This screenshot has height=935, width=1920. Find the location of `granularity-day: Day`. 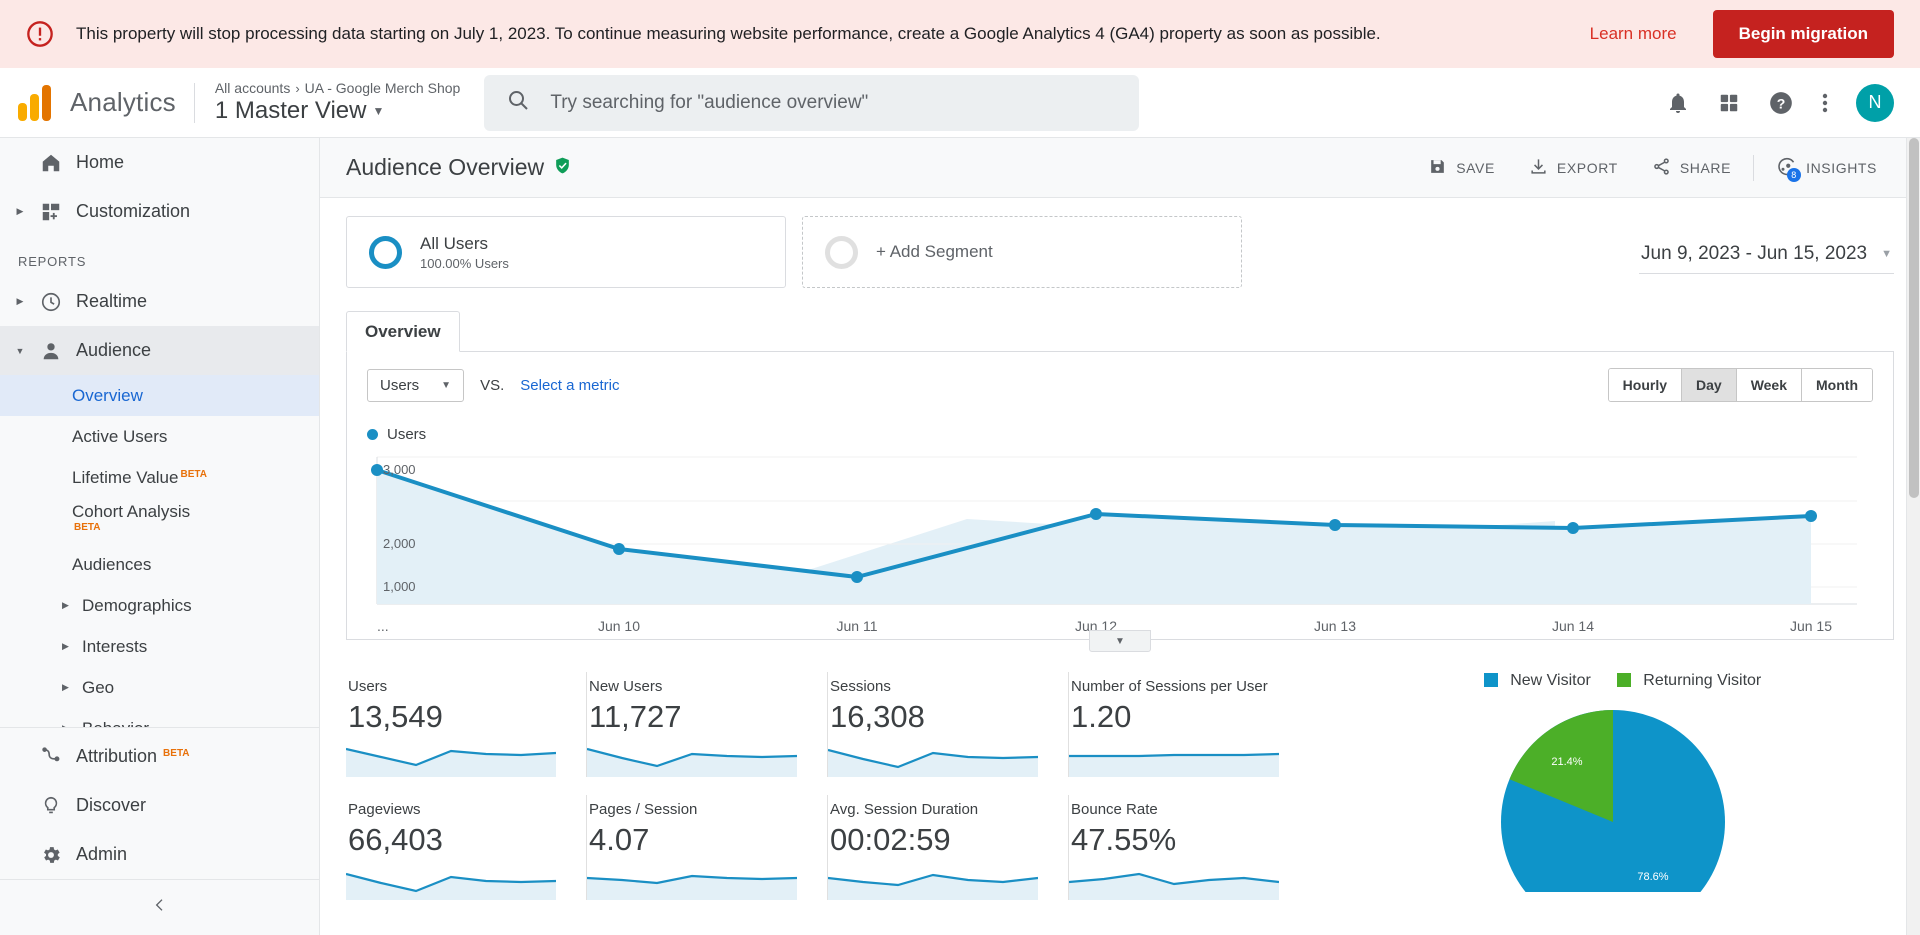

granularity-day: Day is located at coordinates (1709, 385).